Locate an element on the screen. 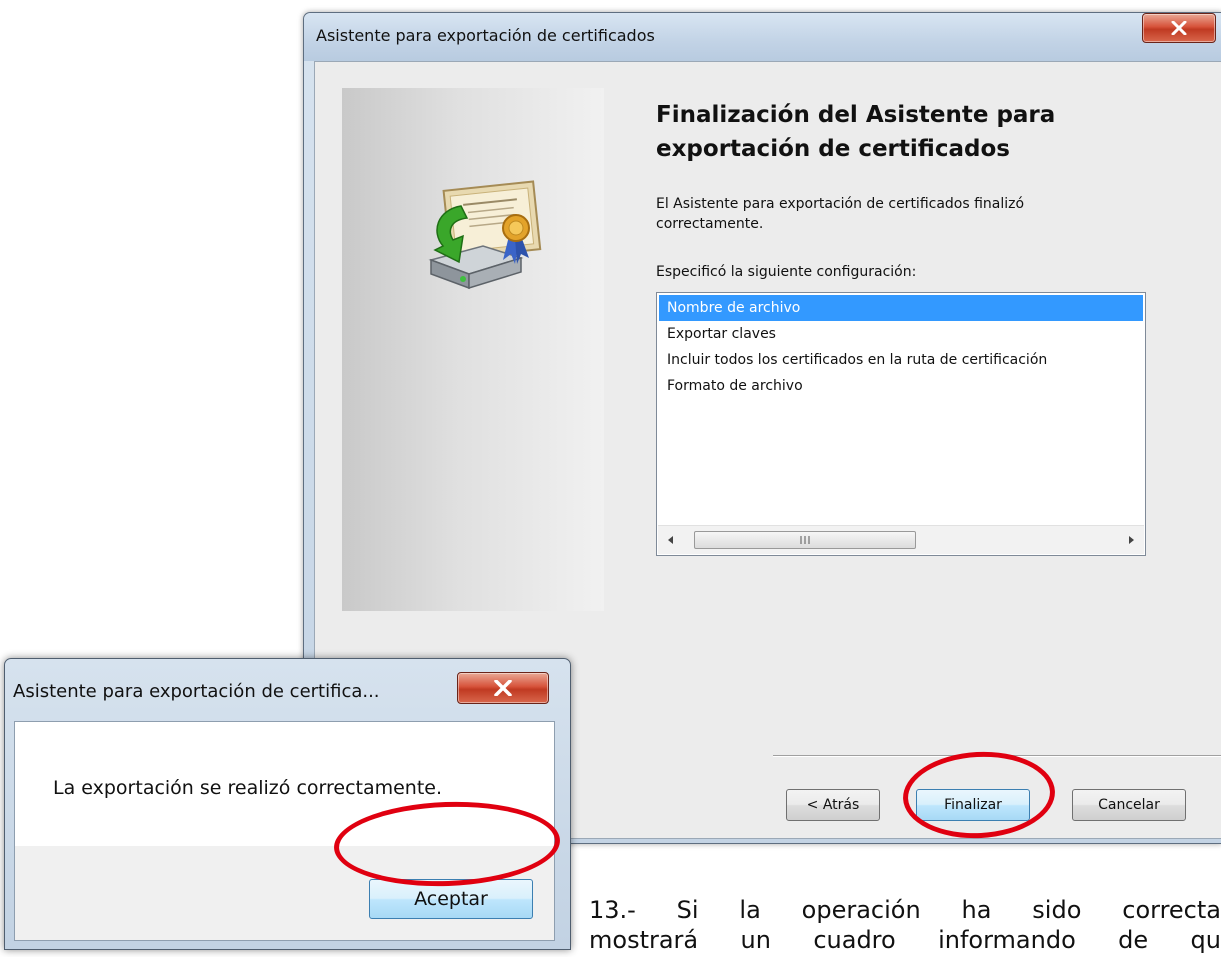 The height and width of the screenshot is (957, 1221). back-button: < Atrás is located at coordinates (833, 805).